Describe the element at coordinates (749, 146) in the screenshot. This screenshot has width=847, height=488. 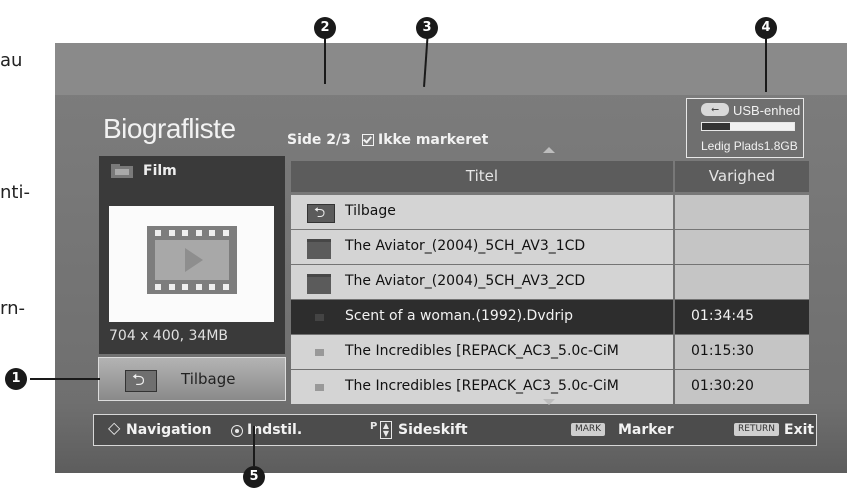
I see `usb-free-space: Ledig Plads1.8GB` at that location.